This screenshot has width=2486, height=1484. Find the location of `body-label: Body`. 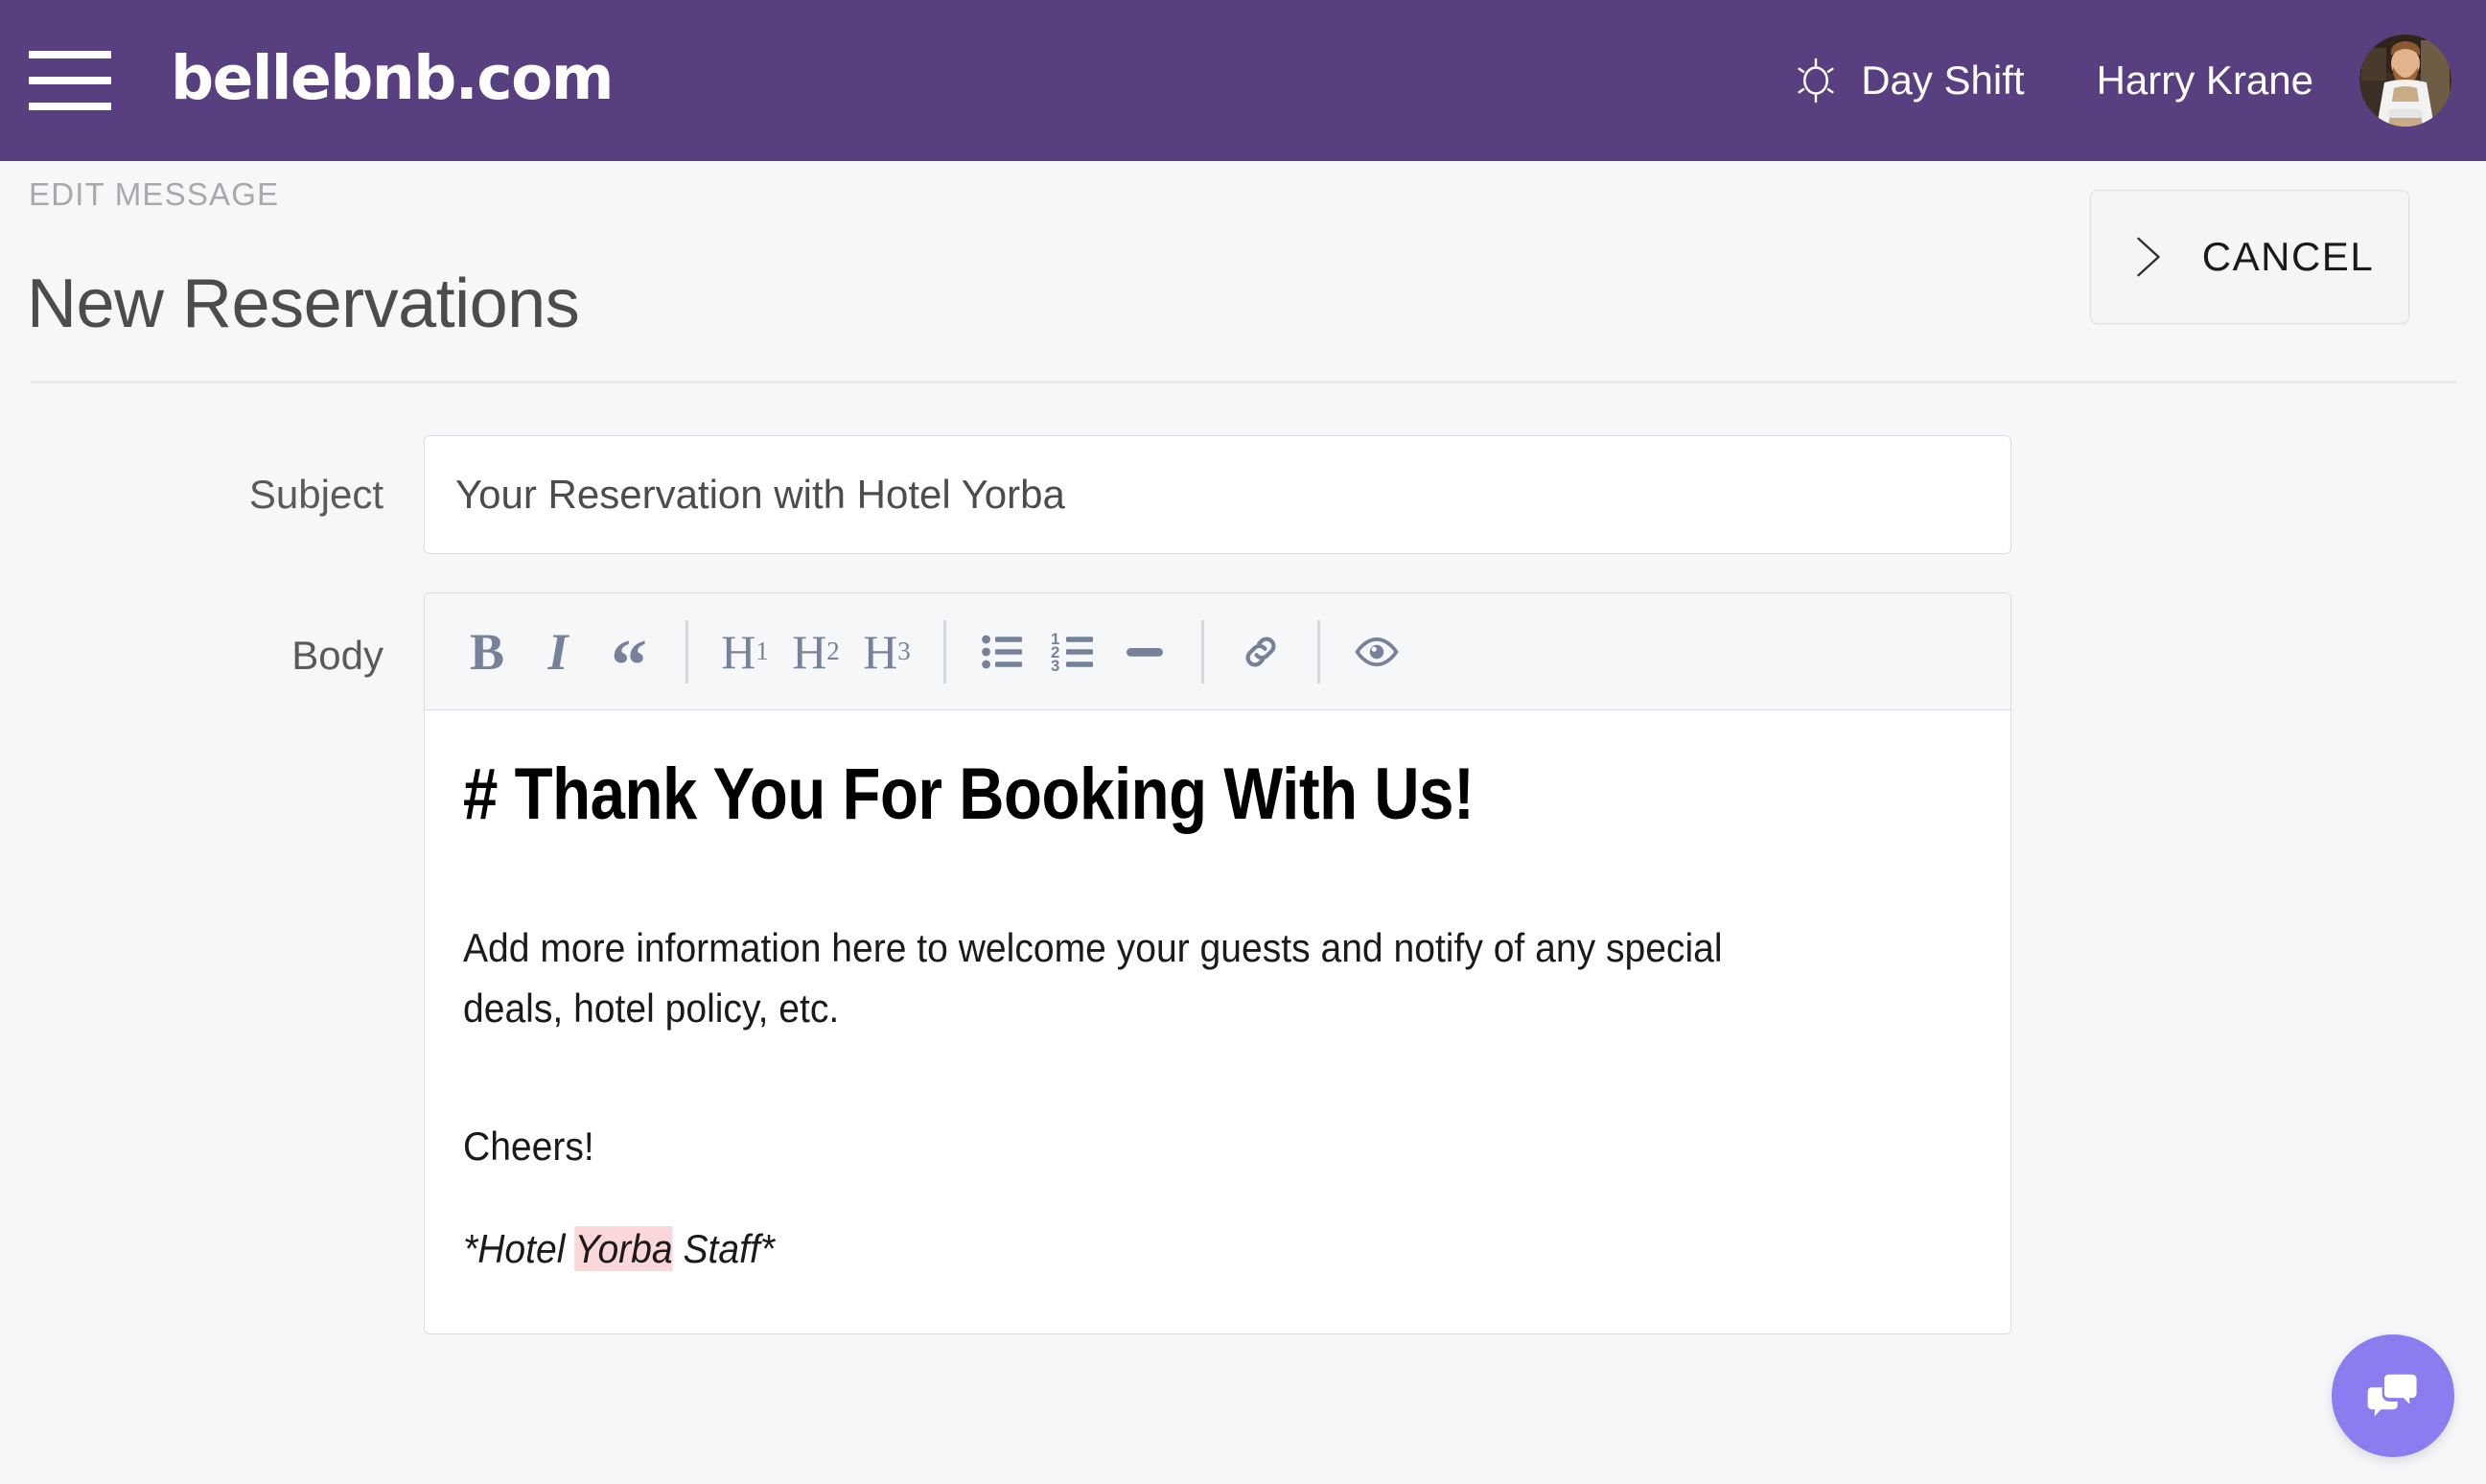

body-label: Body is located at coordinates (337, 656).